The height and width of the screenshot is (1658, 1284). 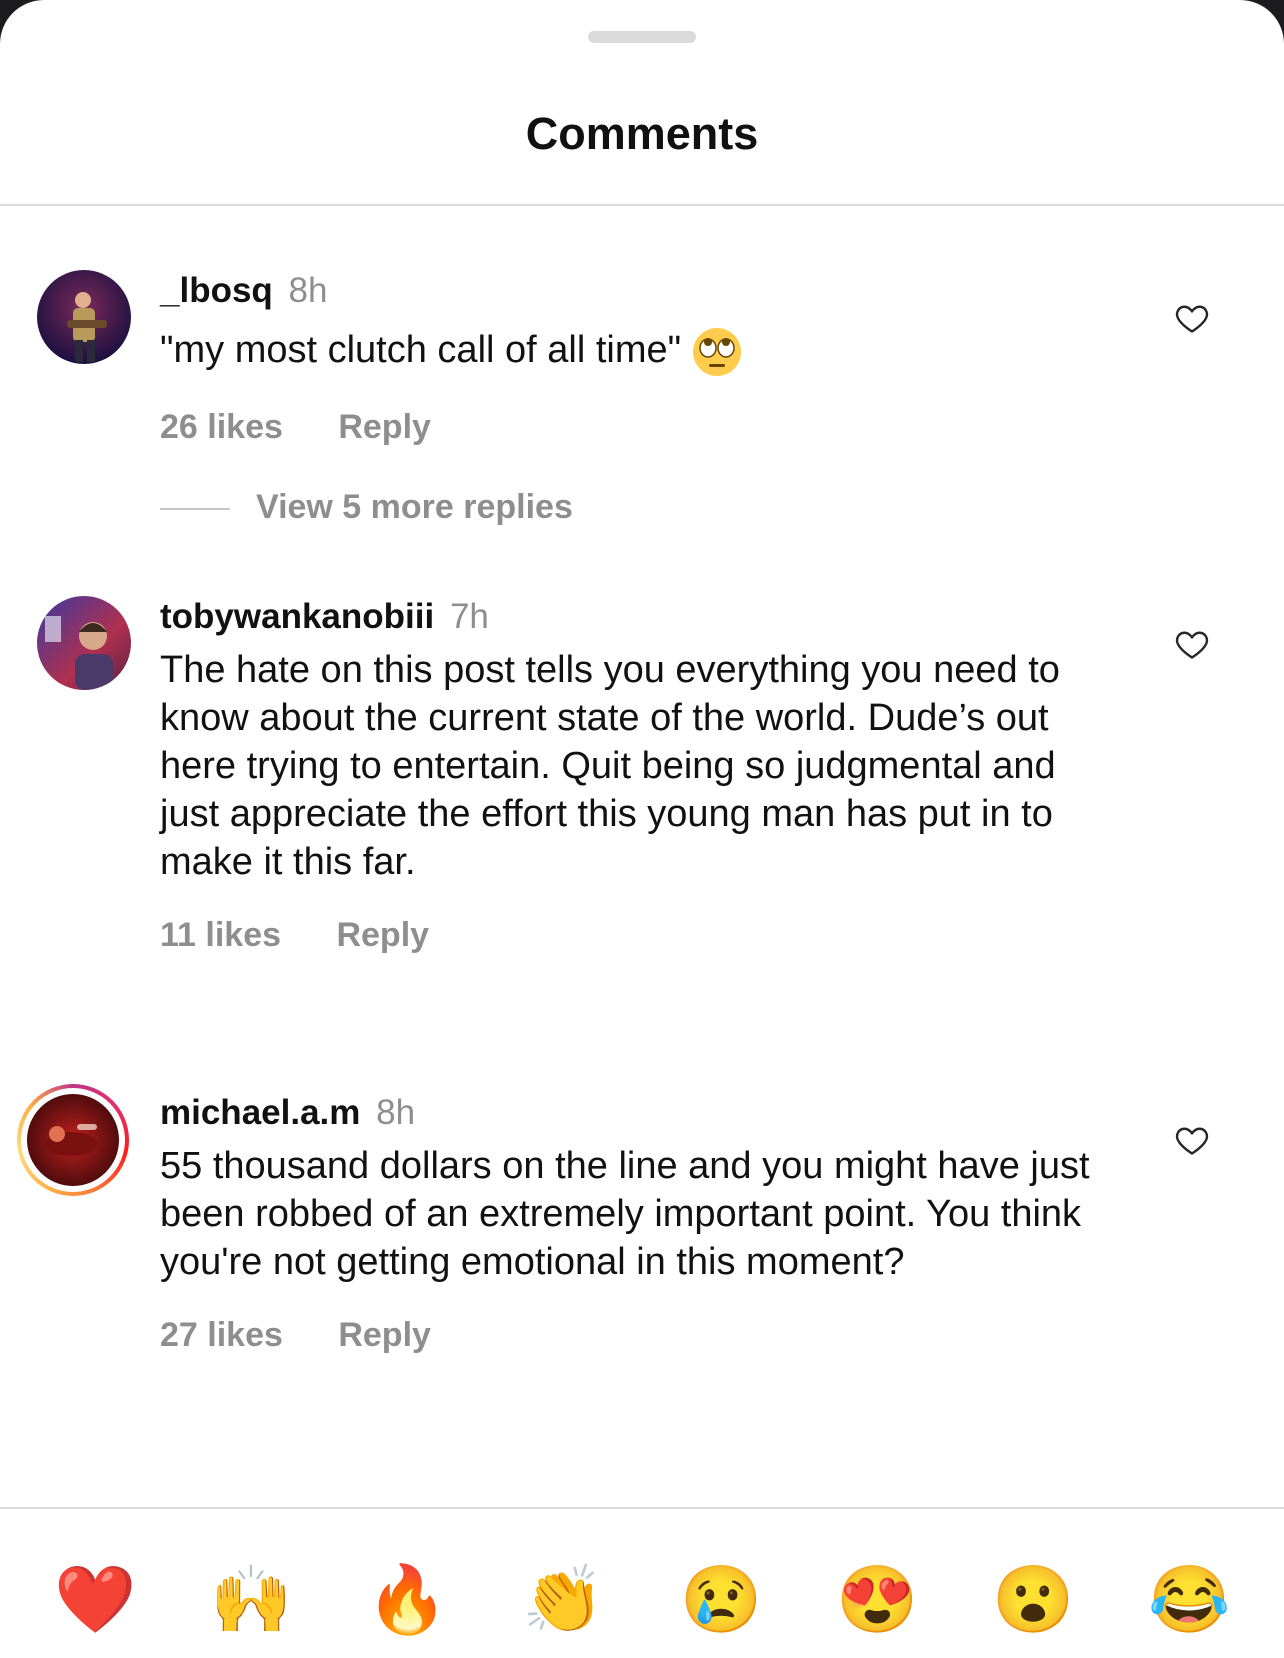 I want to click on face-with-open-mouth-icon: 😮, so click(x=1033, y=1599).